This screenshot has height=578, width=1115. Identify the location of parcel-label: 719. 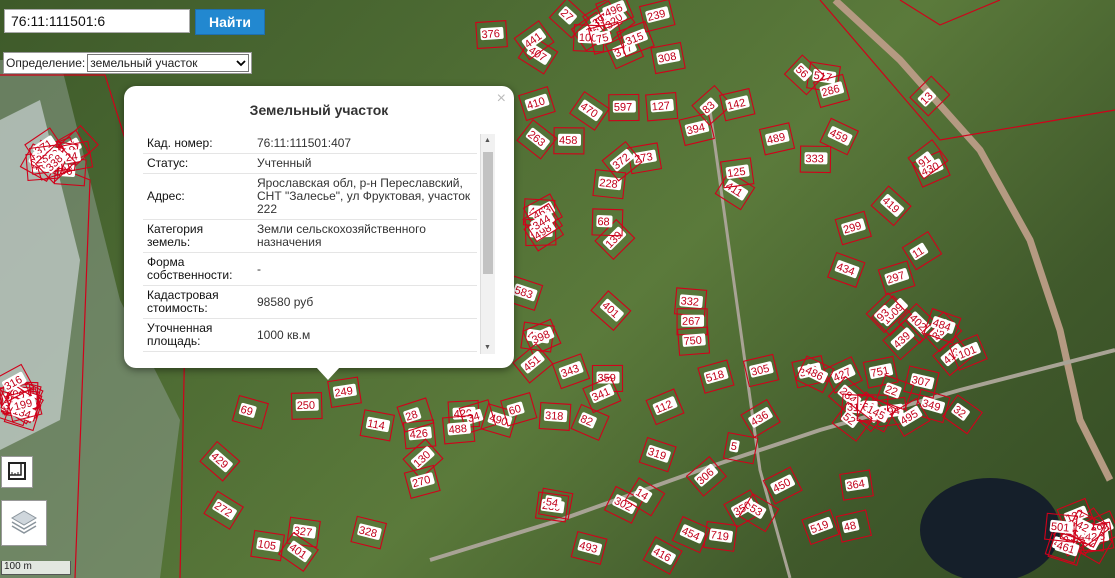
(720, 536).